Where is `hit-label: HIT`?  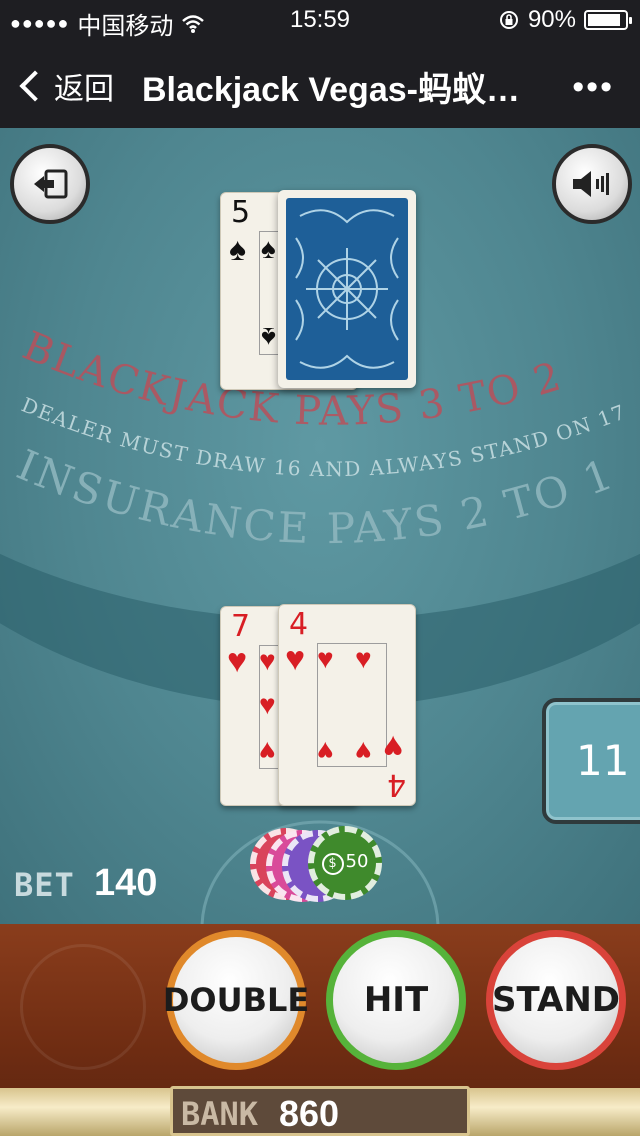
hit-label: HIT is located at coordinates (396, 1000).